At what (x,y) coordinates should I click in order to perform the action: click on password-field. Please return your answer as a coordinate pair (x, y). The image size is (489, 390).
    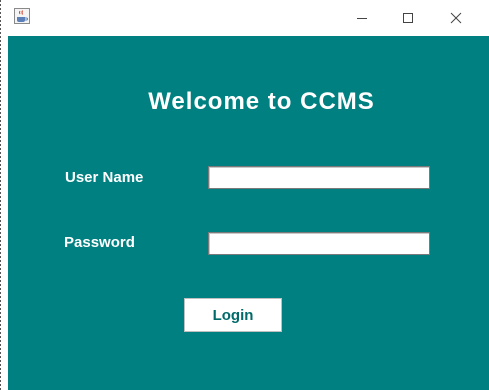
    Looking at the image, I should click on (319, 243).